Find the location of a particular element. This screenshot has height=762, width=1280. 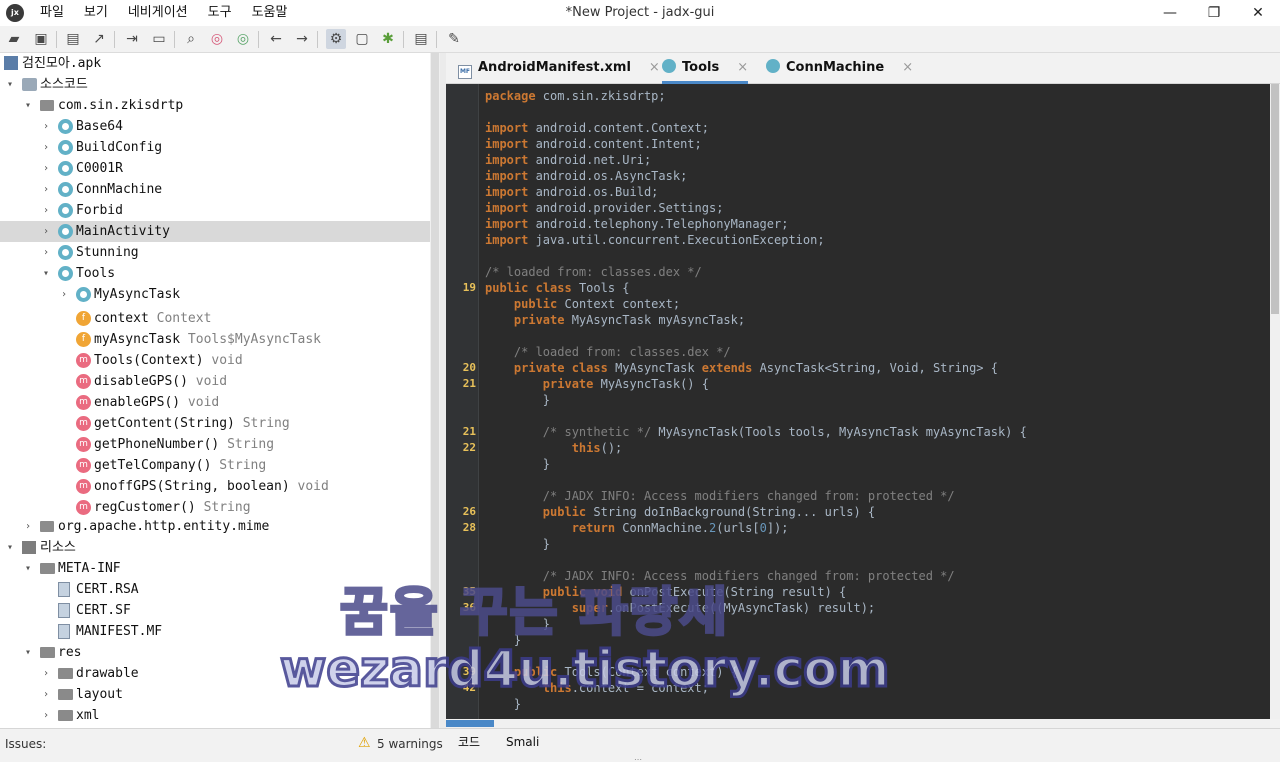

menu-item-2: 네비게이션 is located at coordinates (158, 13).